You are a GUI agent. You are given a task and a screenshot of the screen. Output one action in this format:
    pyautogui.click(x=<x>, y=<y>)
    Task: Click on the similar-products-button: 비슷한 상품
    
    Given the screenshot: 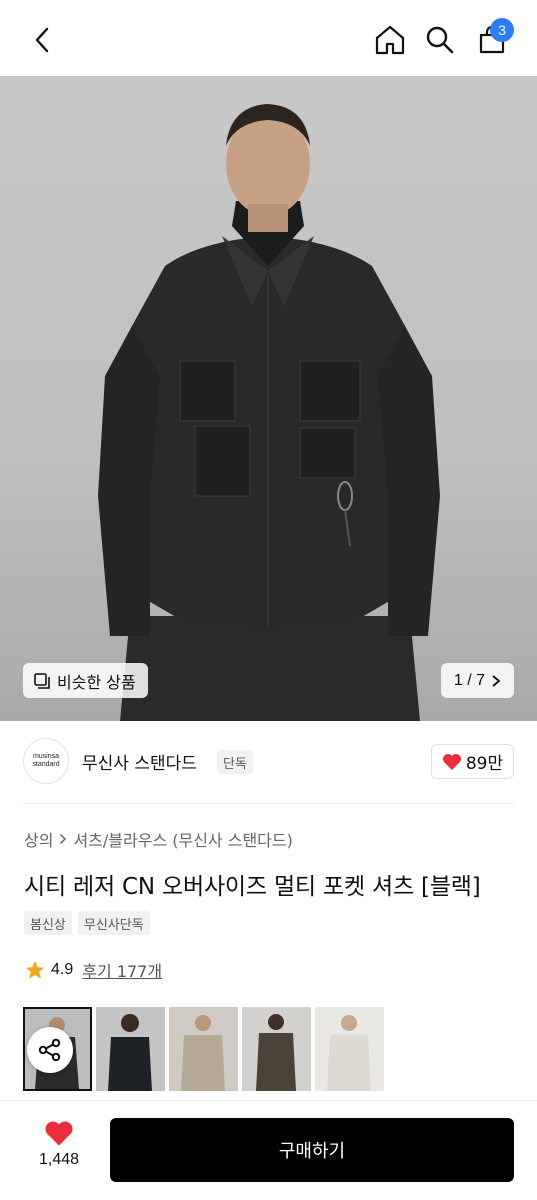 What is the action you would take?
    pyautogui.click(x=85, y=680)
    